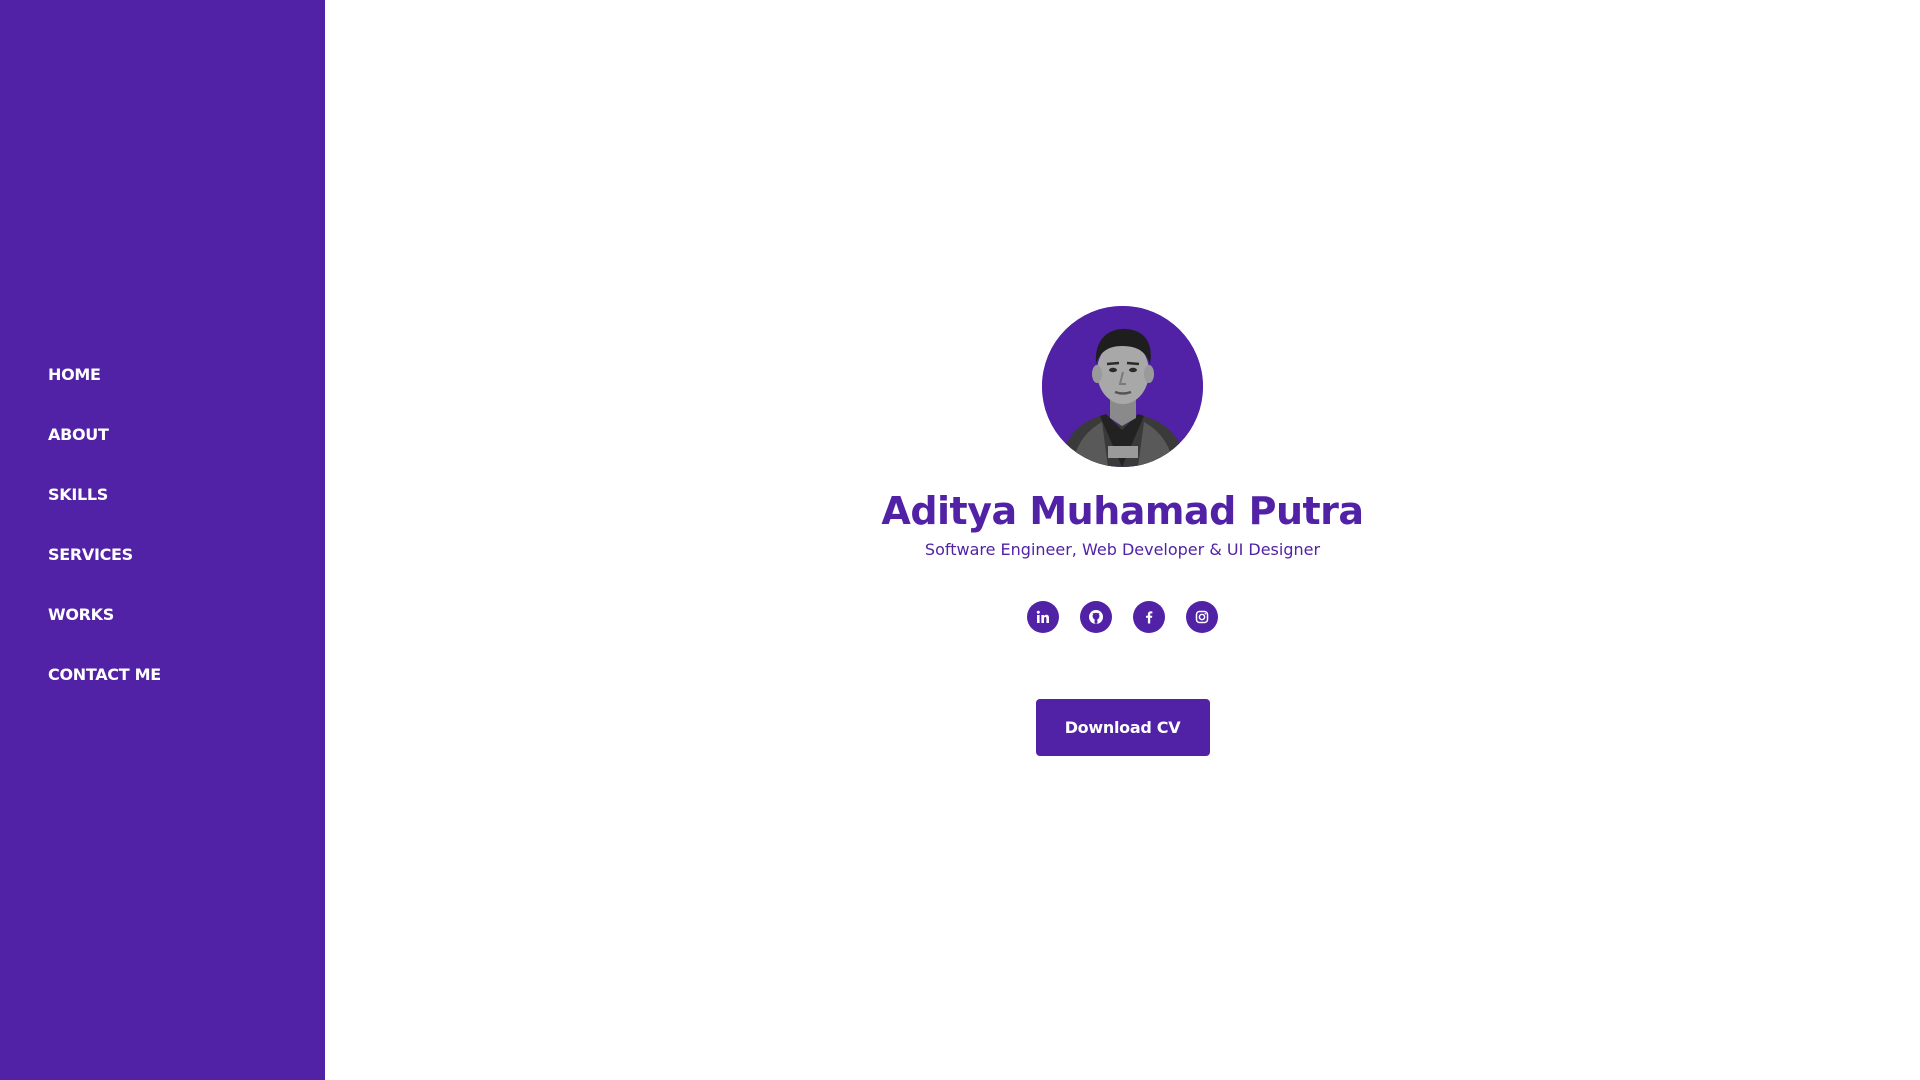 The height and width of the screenshot is (1080, 1920). What do you see at coordinates (104, 512) in the screenshot?
I see `sidebar-item-skills: SKILLS` at bounding box center [104, 512].